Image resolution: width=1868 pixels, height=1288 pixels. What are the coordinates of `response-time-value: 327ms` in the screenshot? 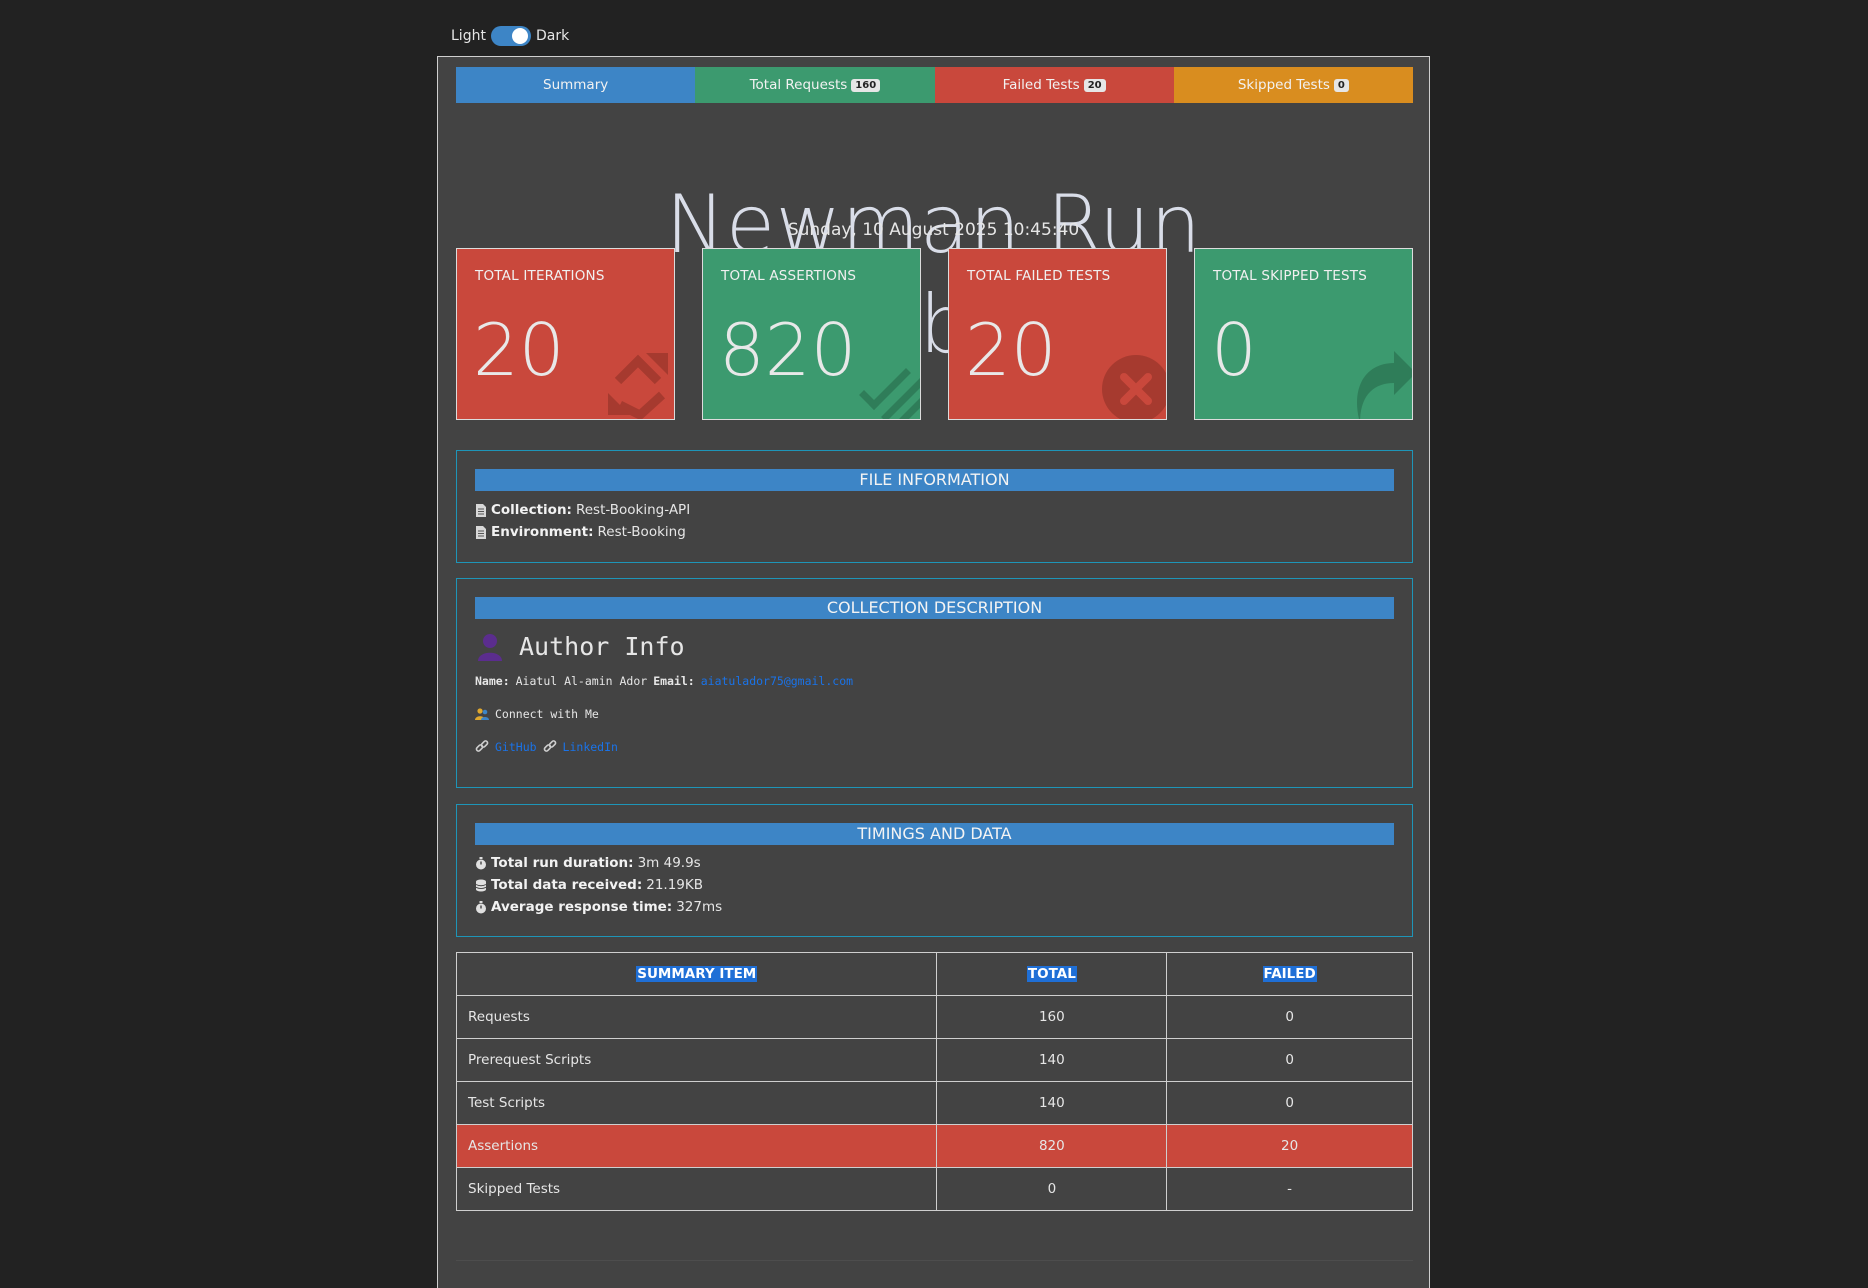 It's located at (699, 907).